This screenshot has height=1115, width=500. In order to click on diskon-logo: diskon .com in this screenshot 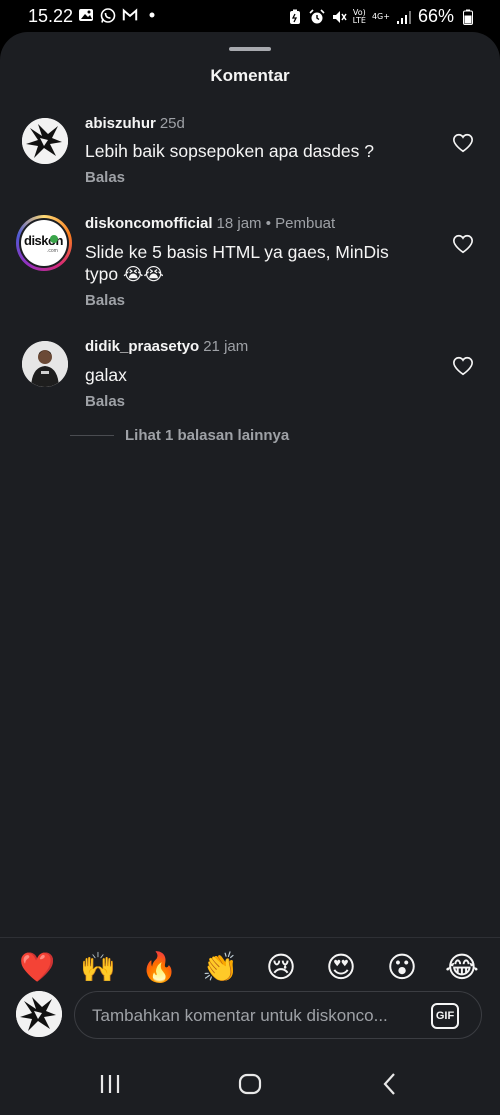, I will do `click(44, 243)`.